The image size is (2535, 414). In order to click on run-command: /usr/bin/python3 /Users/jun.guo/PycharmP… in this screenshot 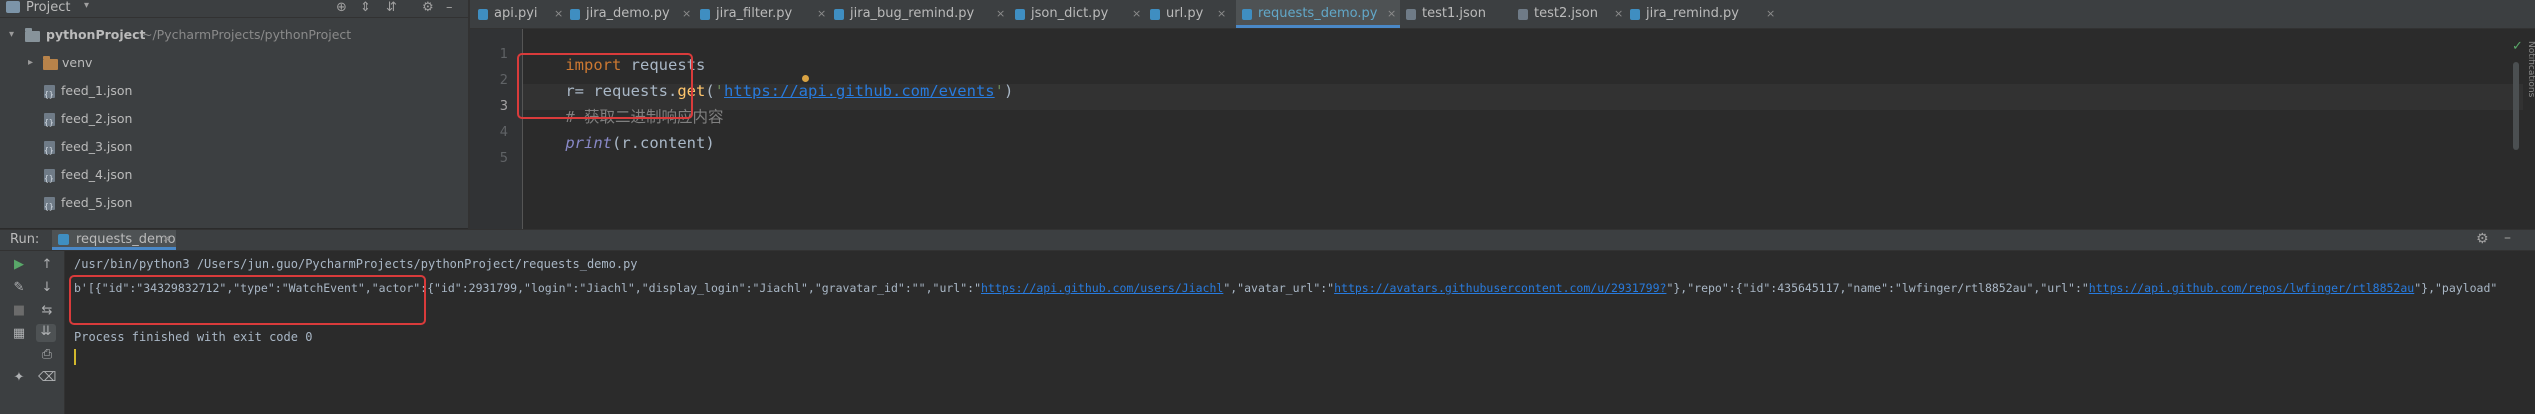, I will do `click(356, 264)`.